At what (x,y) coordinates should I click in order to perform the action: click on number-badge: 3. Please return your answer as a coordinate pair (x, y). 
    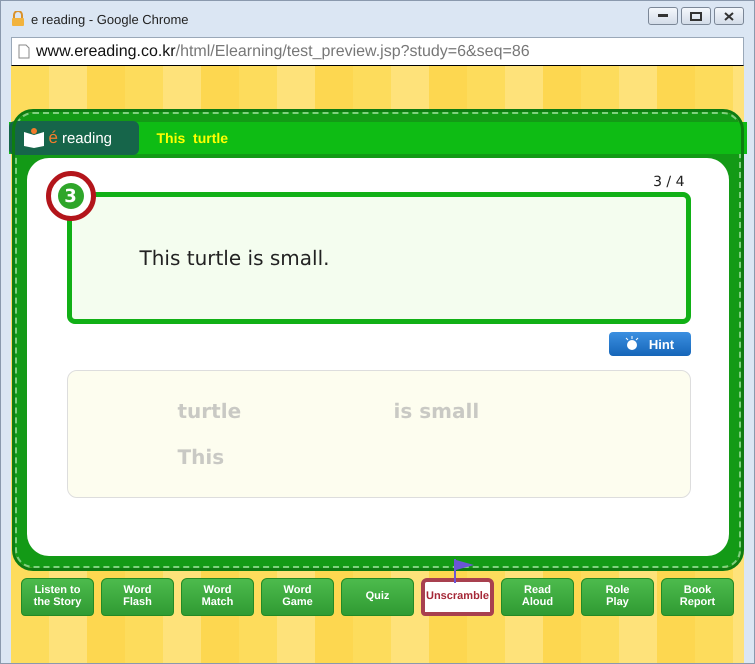
    Looking at the image, I should click on (71, 196).